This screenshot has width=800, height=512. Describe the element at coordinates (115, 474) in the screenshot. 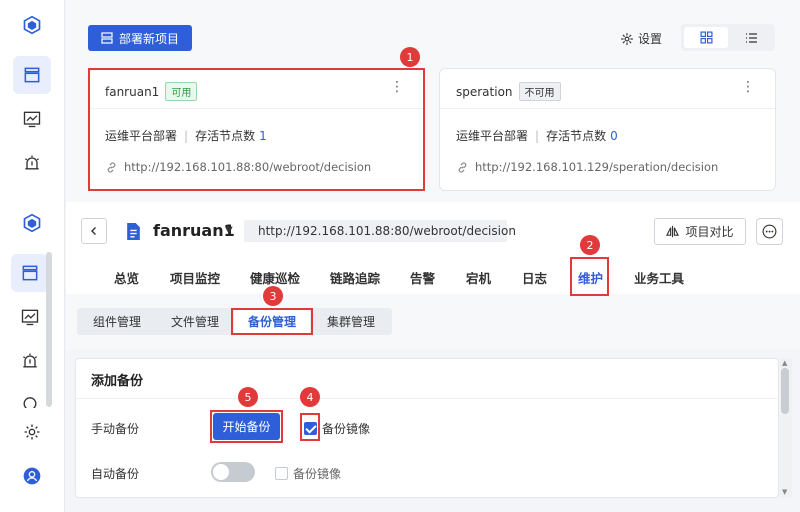

I see `auto-backup-label: 自动备份` at that location.